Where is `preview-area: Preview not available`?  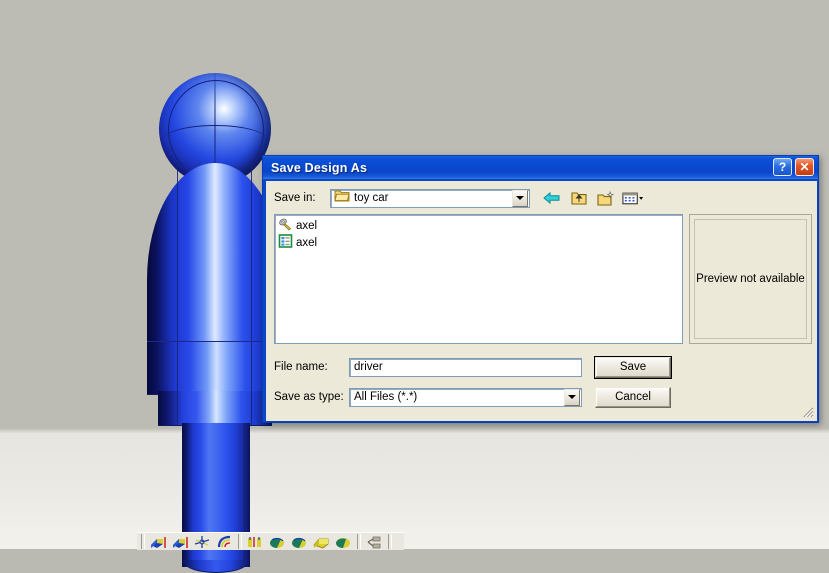
preview-area: Preview not available is located at coordinates (750, 279).